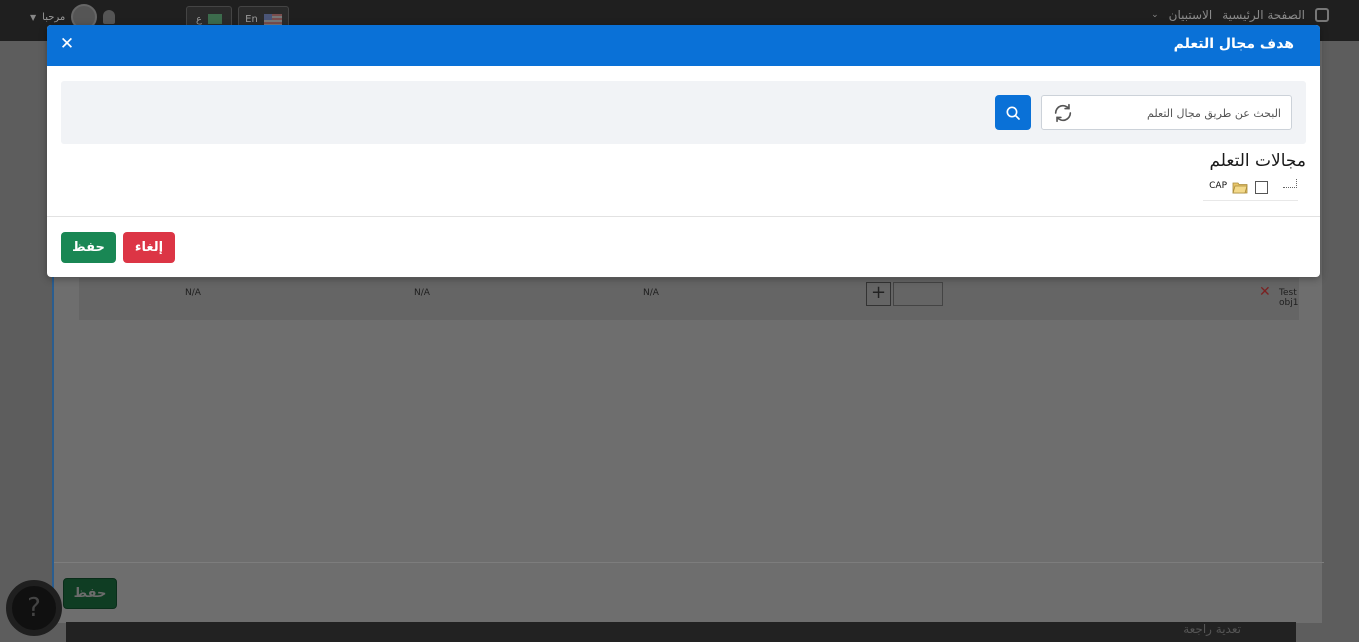 The image size is (1359, 642). What do you see at coordinates (1289, 298) in the screenshot?
I see `objective-name: Test obj1` at bounding box center [1289, 298].